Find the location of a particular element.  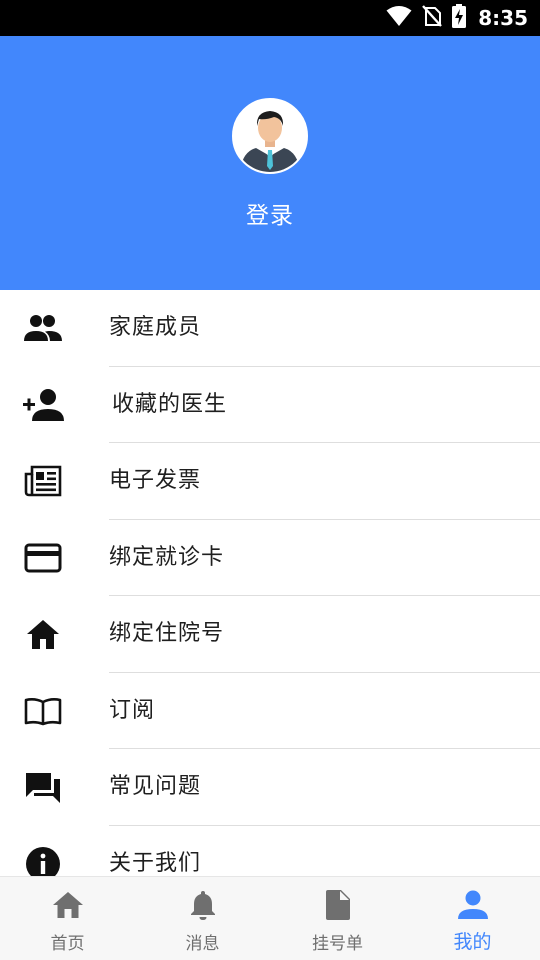

wifi-icon is located at coordinates (399, 18).